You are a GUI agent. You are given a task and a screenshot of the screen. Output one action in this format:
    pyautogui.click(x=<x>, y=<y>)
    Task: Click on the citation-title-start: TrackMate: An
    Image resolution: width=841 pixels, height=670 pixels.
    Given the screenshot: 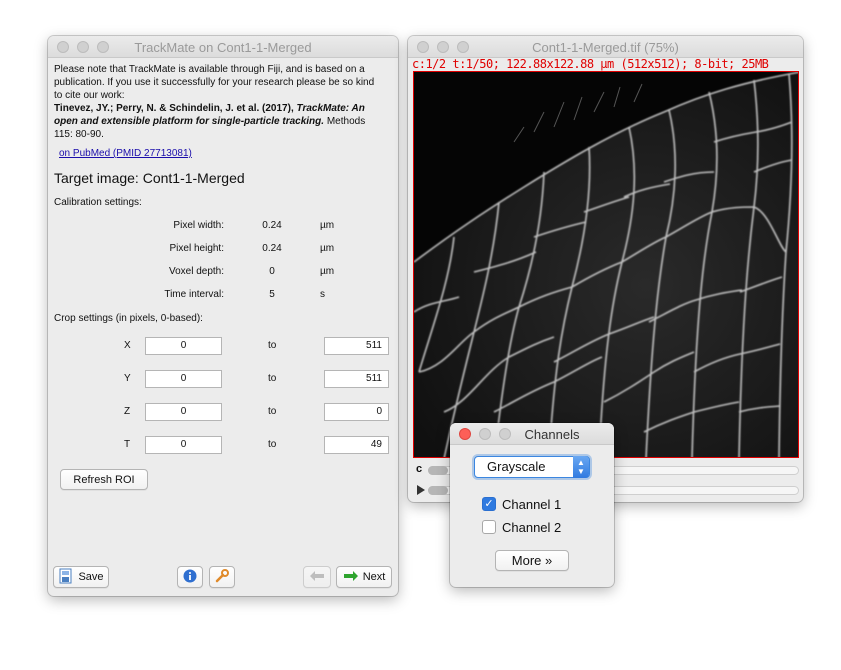 What is the action you would take?
    pyautogui.click(x=330, y=108)
    